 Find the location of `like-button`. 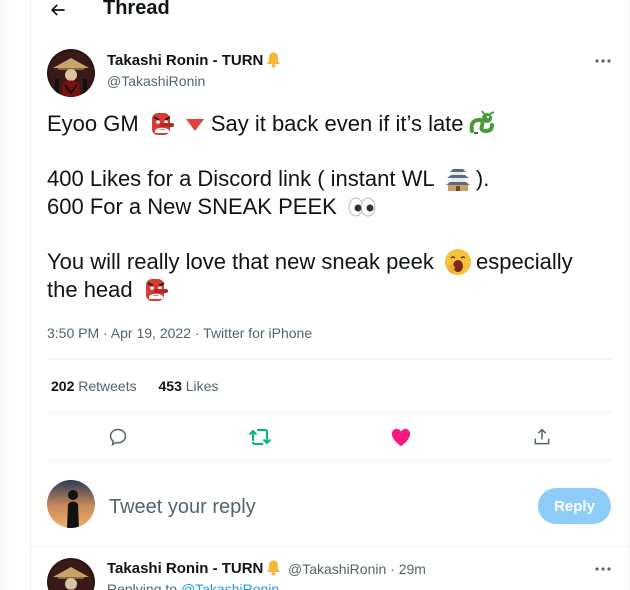

like-button is located at coordinates (401, 437).